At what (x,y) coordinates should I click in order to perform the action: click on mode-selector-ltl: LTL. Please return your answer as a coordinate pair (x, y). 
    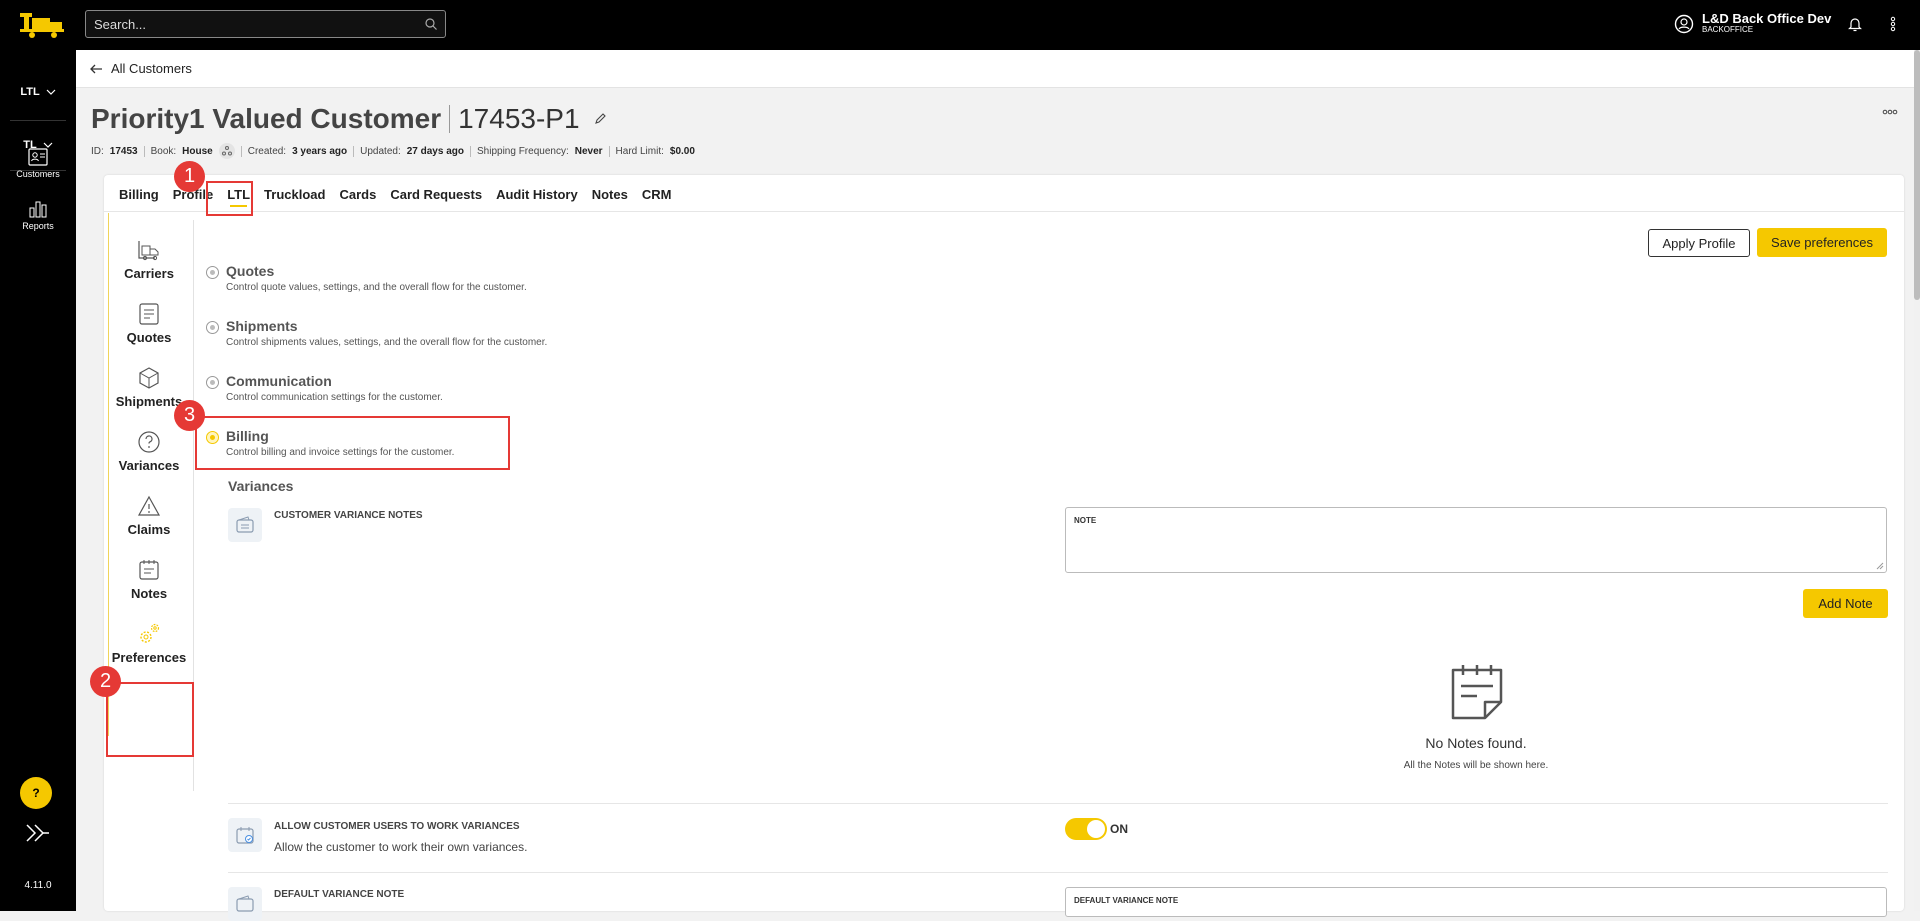
    Looking at the image, I should click on (38, 92).